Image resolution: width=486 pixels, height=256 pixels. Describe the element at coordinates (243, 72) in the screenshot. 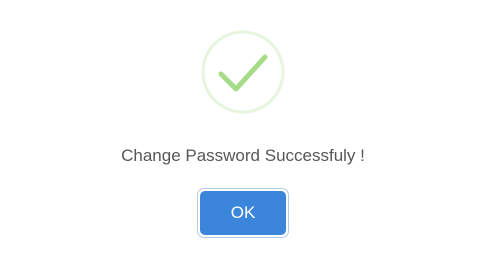

I see `checkmark-success-icon` at that location.